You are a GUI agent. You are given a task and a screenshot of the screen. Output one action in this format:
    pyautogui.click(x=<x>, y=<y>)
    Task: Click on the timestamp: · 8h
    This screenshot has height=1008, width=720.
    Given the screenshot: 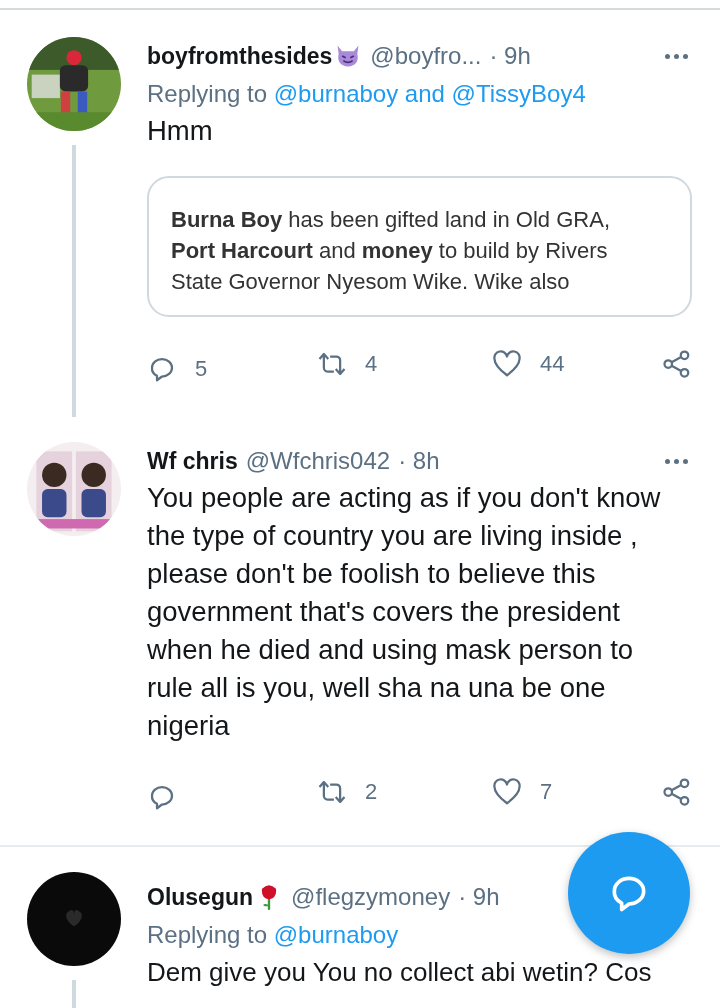 What is the action you would take?
    pyautogui.click(x=419, y=461)
    